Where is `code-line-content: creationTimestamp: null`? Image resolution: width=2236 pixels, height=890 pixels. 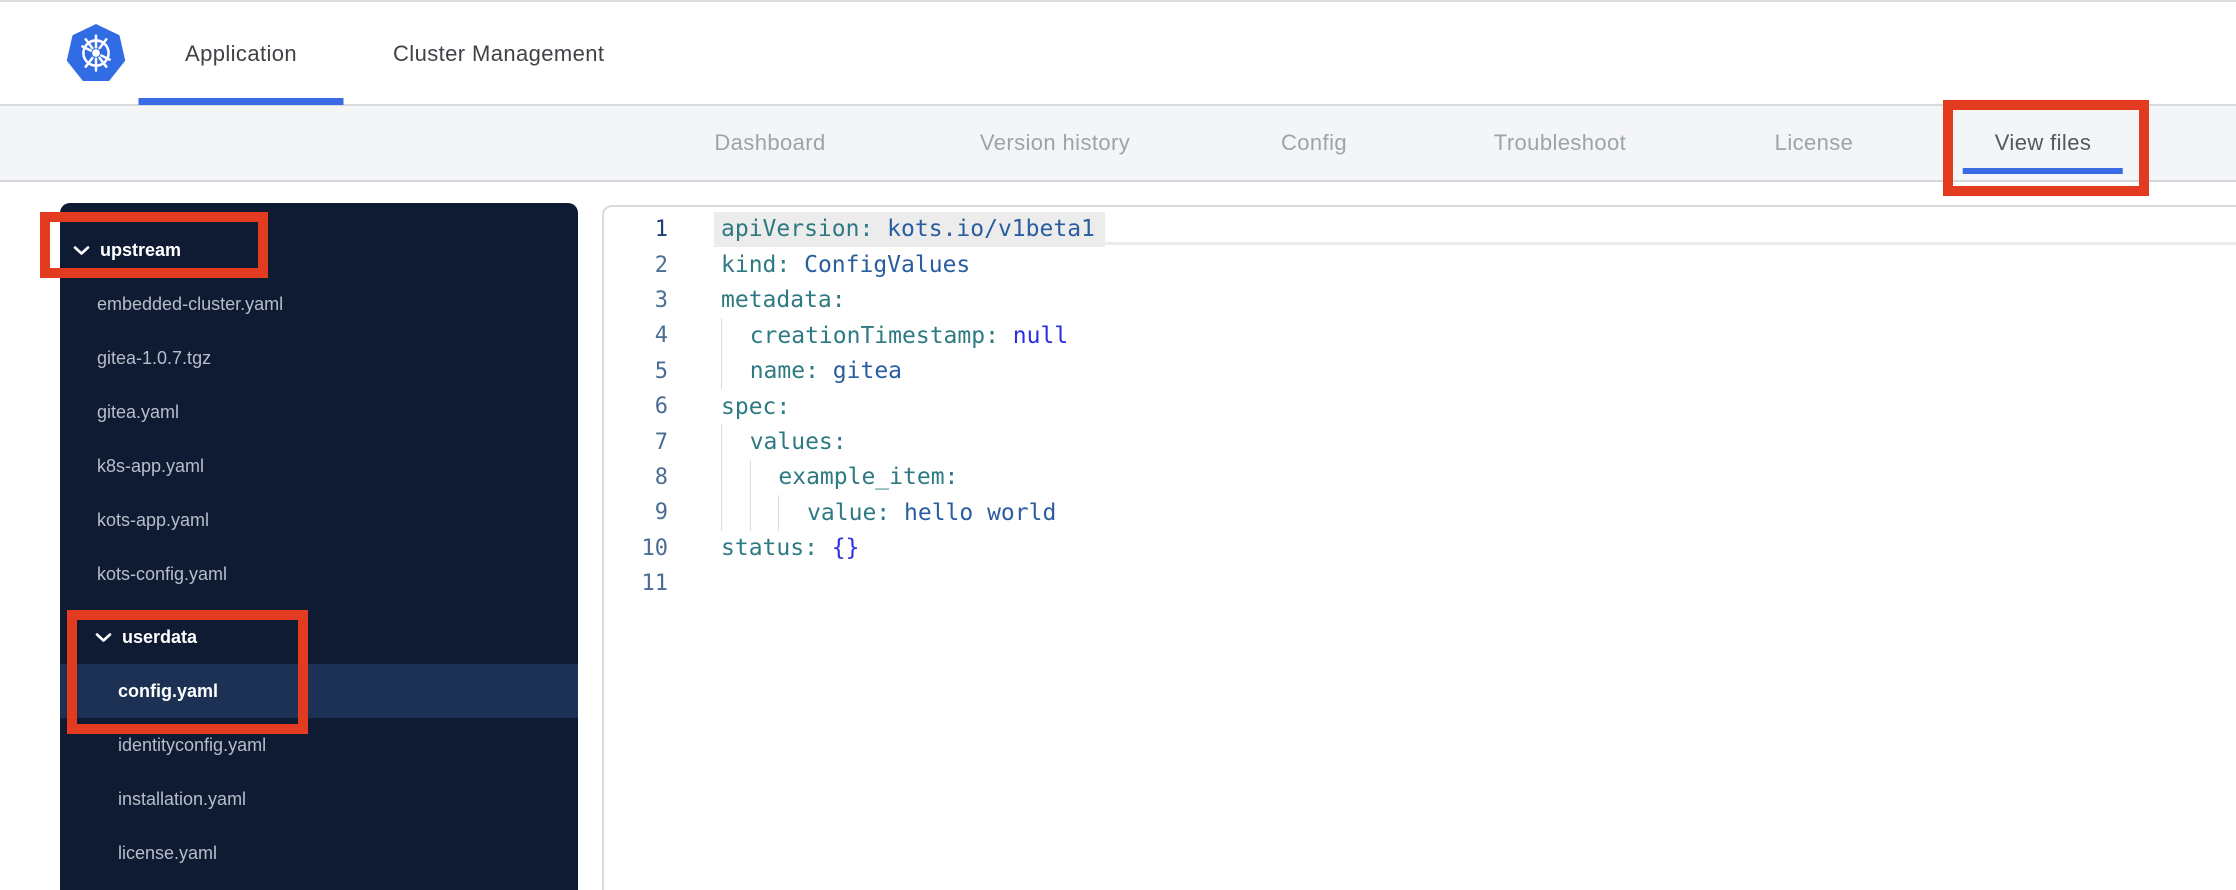
code-line-content: creationTimestamp: null is located at coordinates (895, 336).